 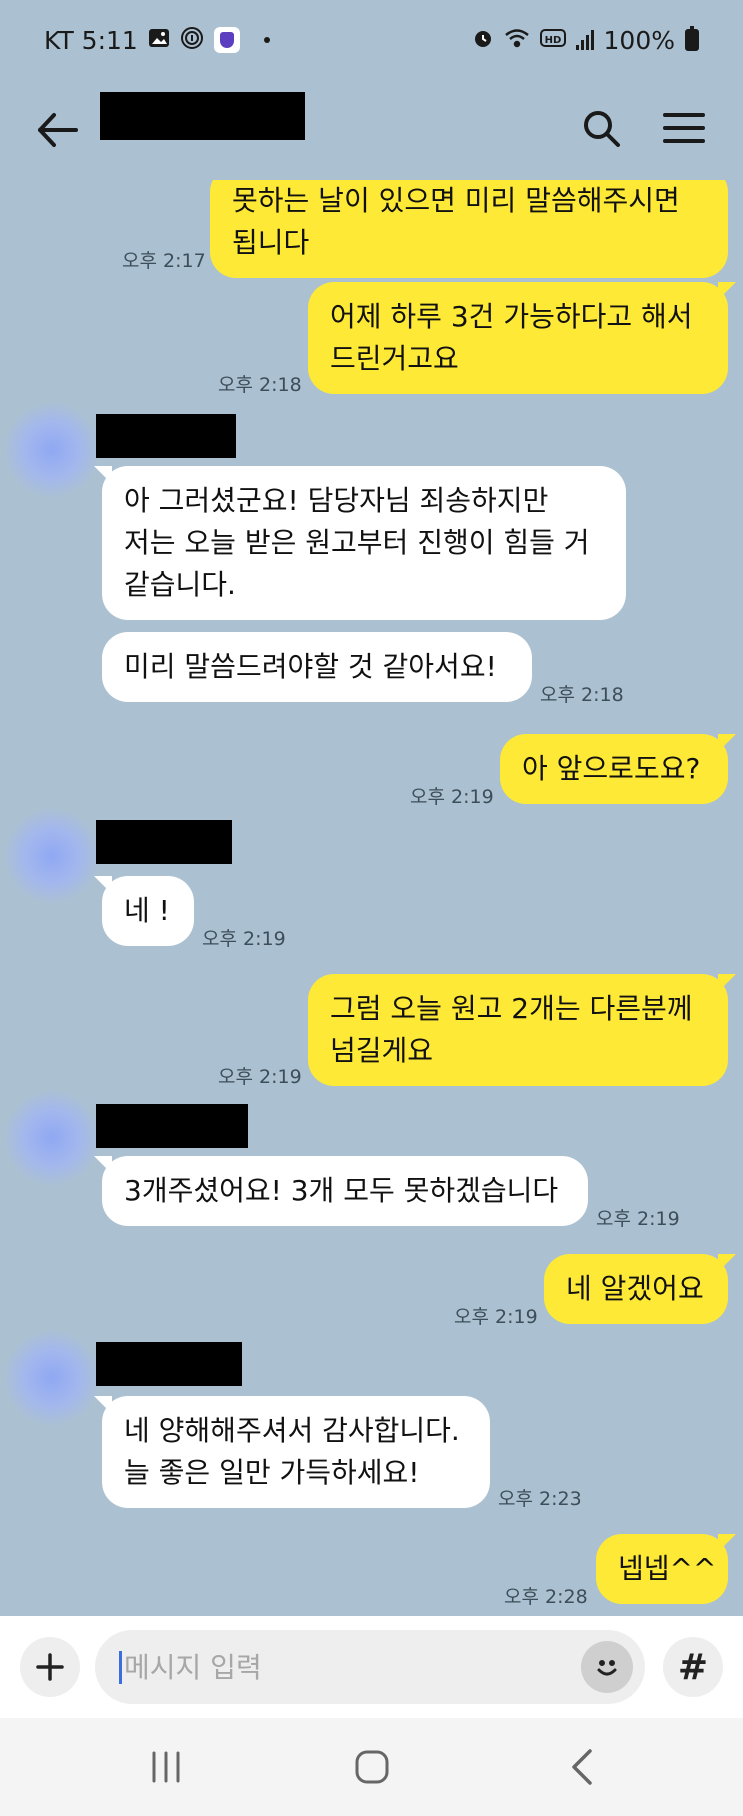 I want to click on hashtag-button: #, so click(x=693, y=1667).